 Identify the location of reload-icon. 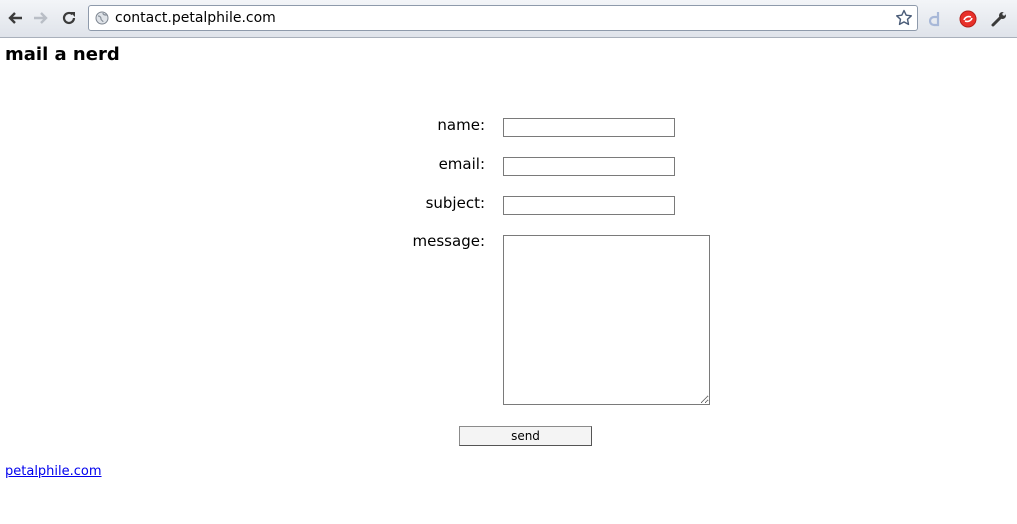
(69, 18).